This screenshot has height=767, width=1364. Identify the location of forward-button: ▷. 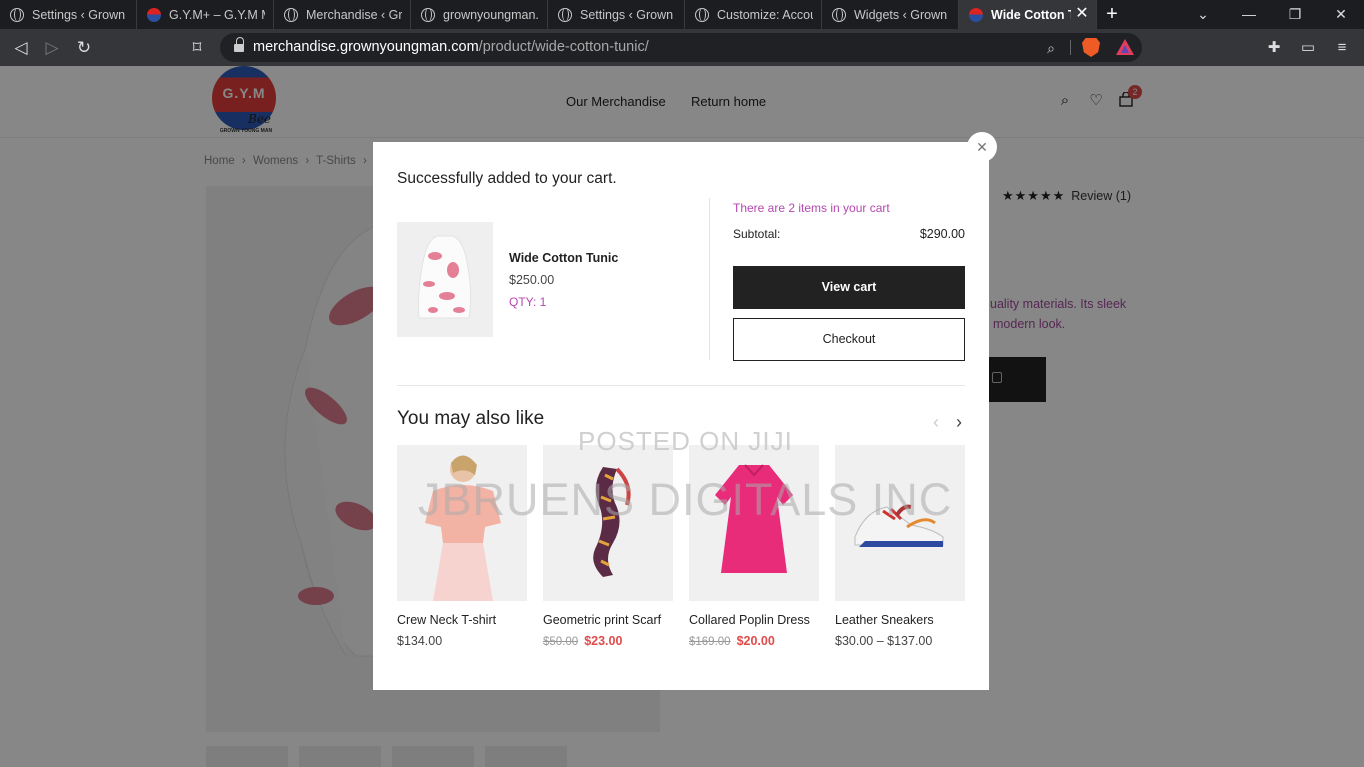
(52, 48).